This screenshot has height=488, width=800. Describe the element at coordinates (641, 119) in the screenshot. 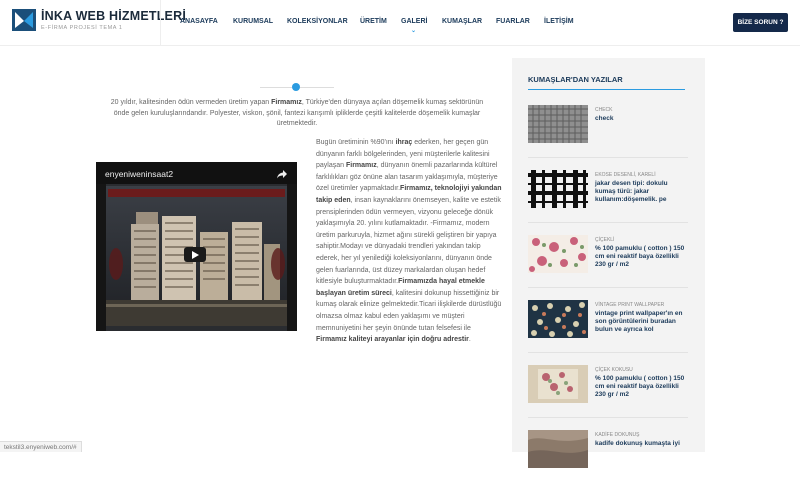

I see `post-title: check` at that location.